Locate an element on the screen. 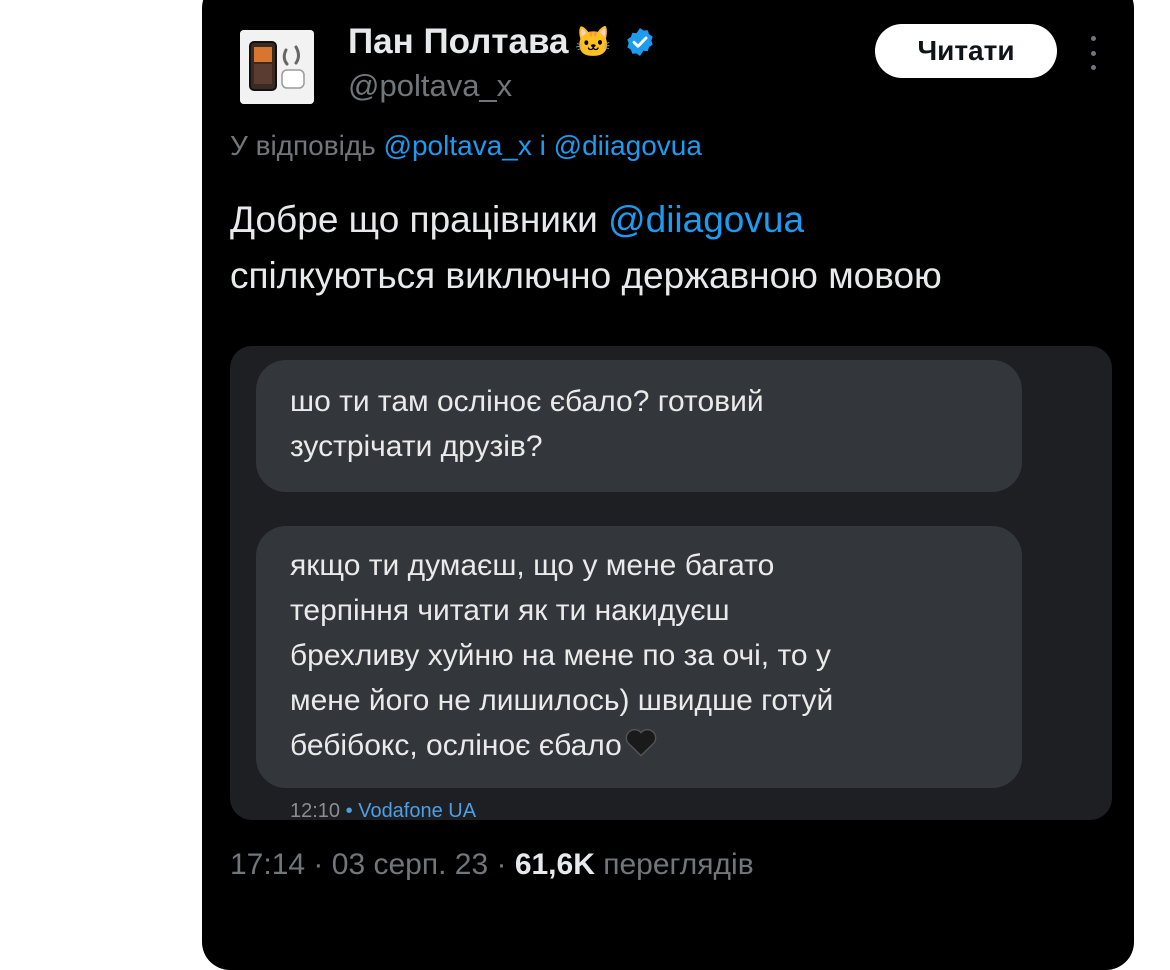 This screenshot has height=970, width=1170. tweet-text-part2: спілкуються виключно державною мовою is located at coordinates (586, 275).